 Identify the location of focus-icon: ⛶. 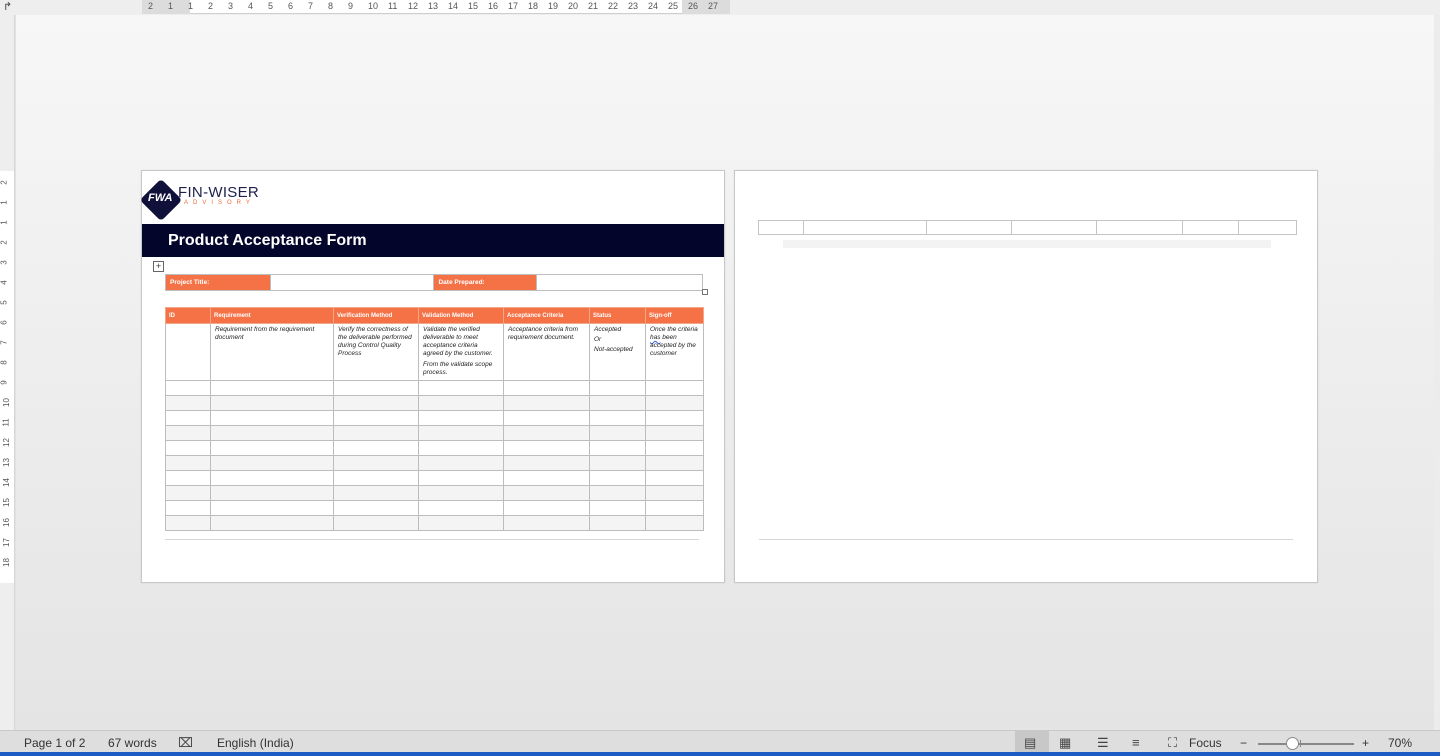
(1172, 743).